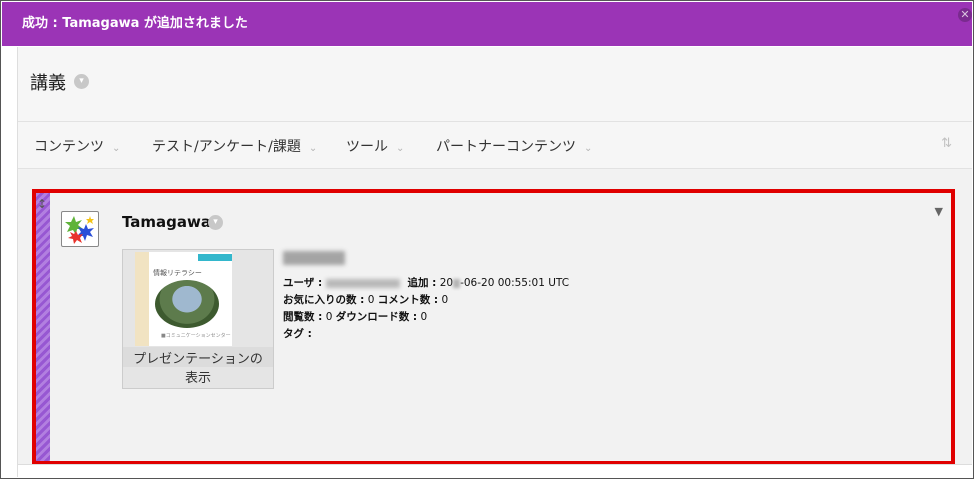 The image size is (974, 479). What do you see at coordinates (177, 273) in the screenshot?
I see `slide-title: 情報リテラシー` at bounding box center [177, 273].